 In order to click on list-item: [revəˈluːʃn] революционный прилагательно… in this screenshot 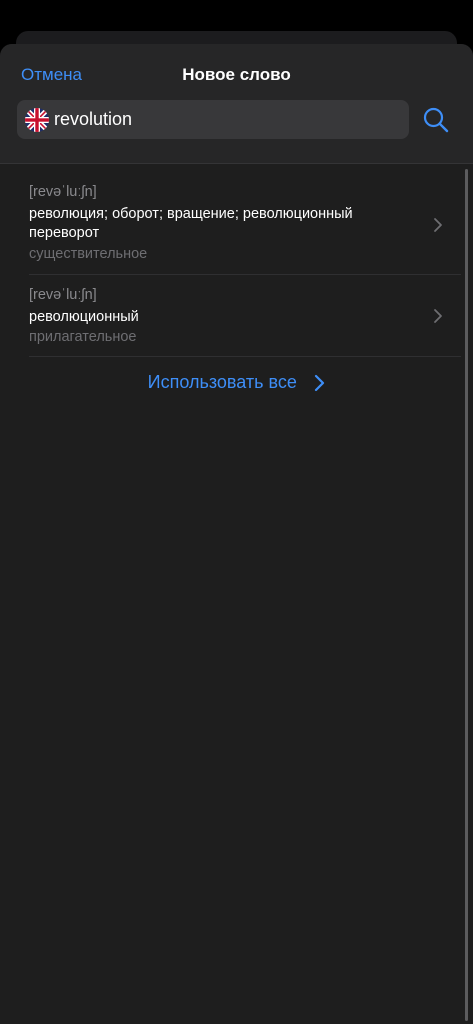, I will do `click(245, 316)`.